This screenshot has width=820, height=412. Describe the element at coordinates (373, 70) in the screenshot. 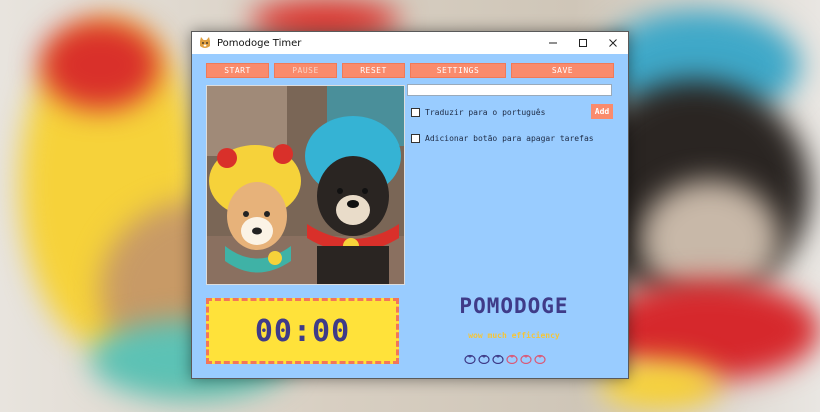

I see `reset-button: RESET` at that location.